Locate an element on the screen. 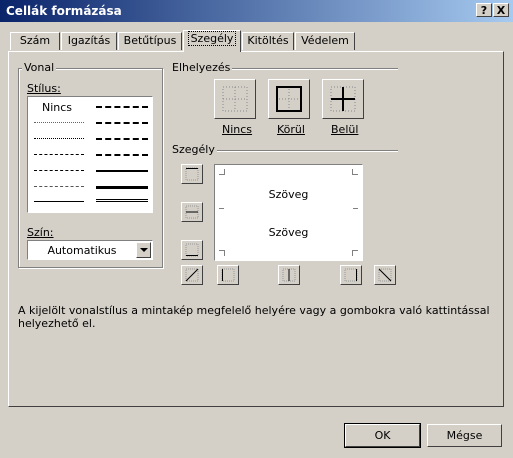 This screenshot has height=458, width=513. presets-heading: Elhelyezés is located at coordinates (201, 67).